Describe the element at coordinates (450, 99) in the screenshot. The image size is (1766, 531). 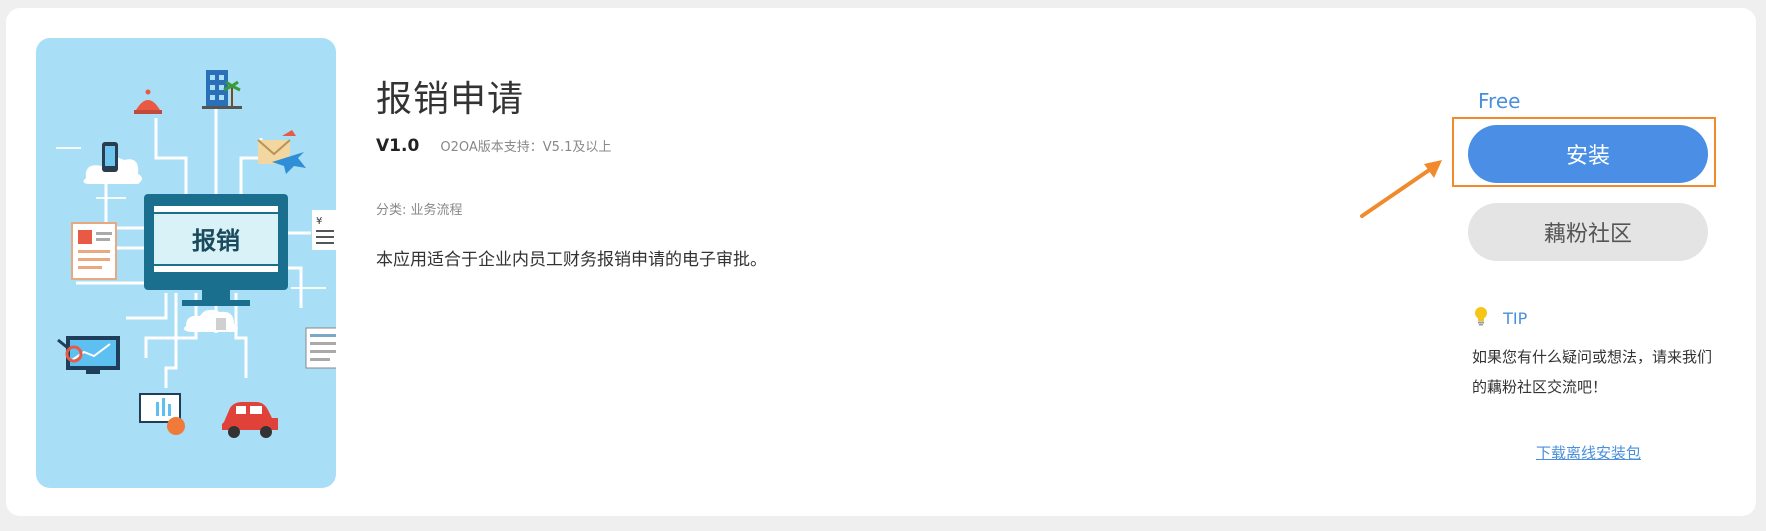
I see `app-title: 报销申请` at that location.